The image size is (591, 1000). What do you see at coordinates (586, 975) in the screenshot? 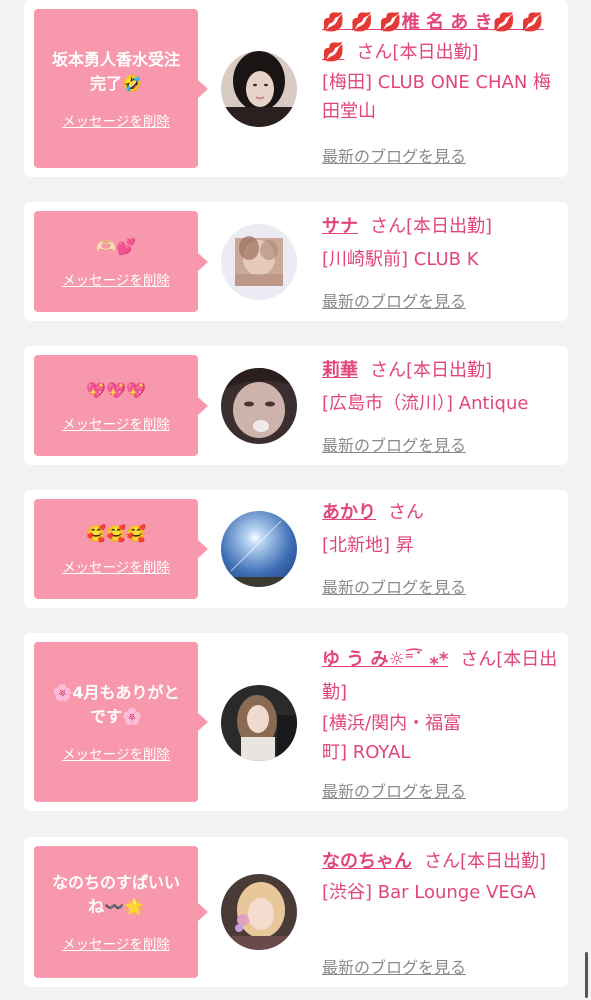
I see `scrollbar` at bounding box center [586, 975].